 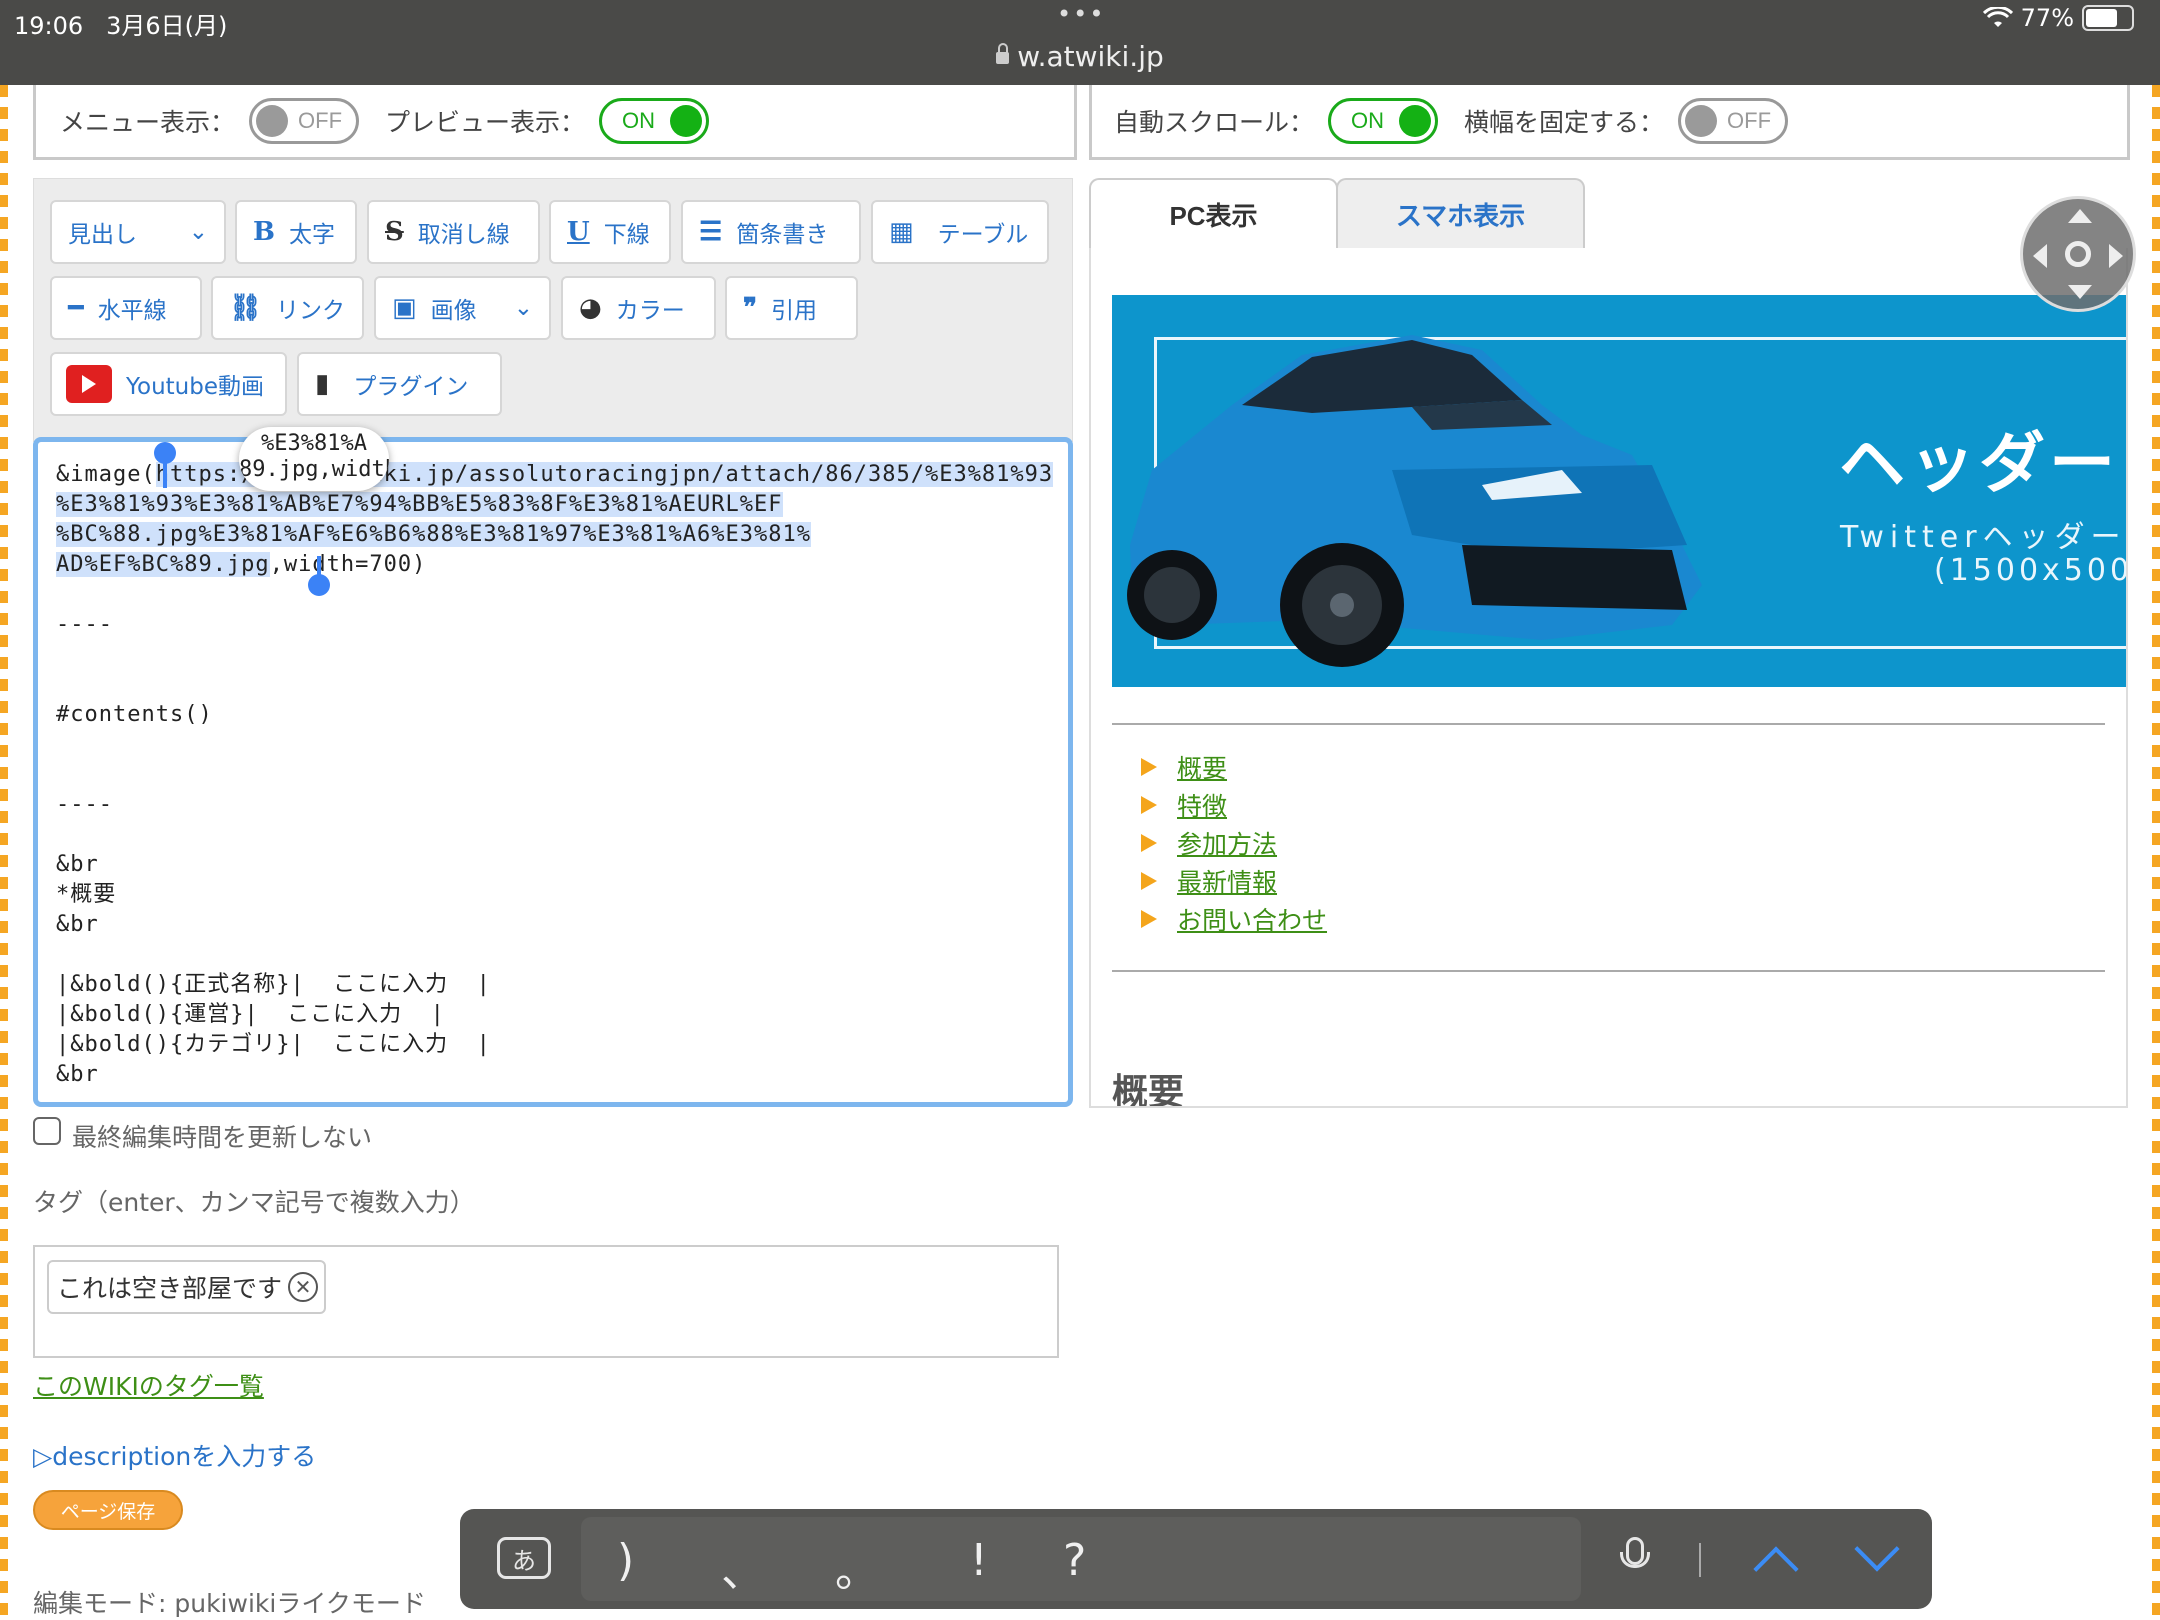 What do you see at coordinates (1979, 463) in the screenshot?
I see `banner-title: ヘッダー` at bounding box center [1979, 463].